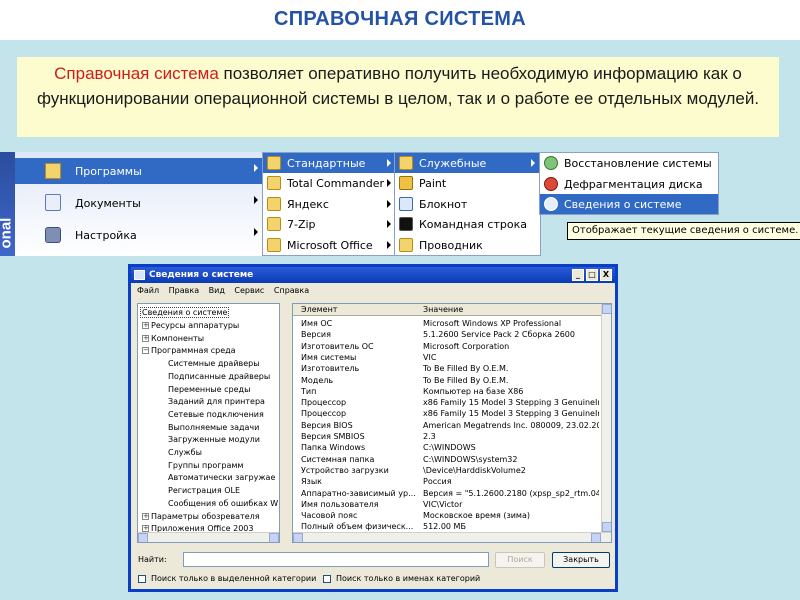 Image resolution: width=800 pixels, height=600 pixels. I want to click on slide-header: СПРАВОЧНАЯ СИСТЕМА, so click(400, 20).